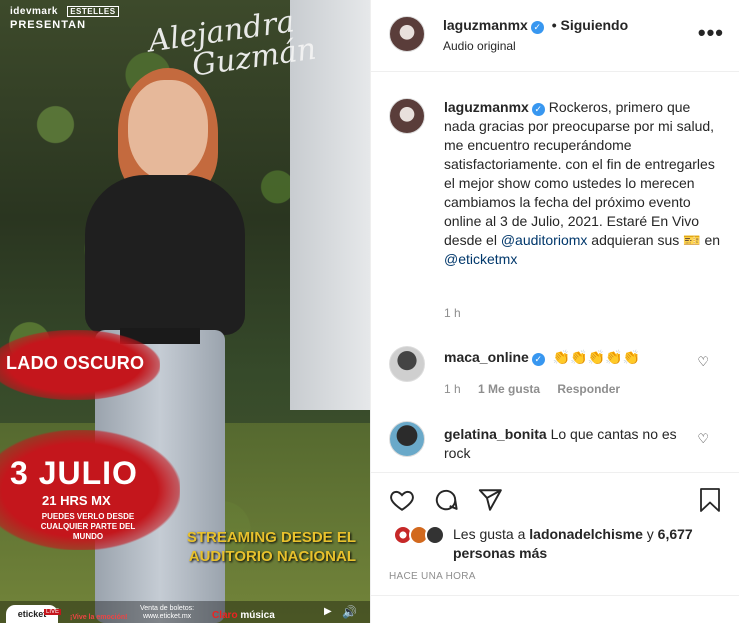  Describe the element at coordinates (480, 259) in the screenshot. I see `mention-eticketmx: @eticketmx` at that location.